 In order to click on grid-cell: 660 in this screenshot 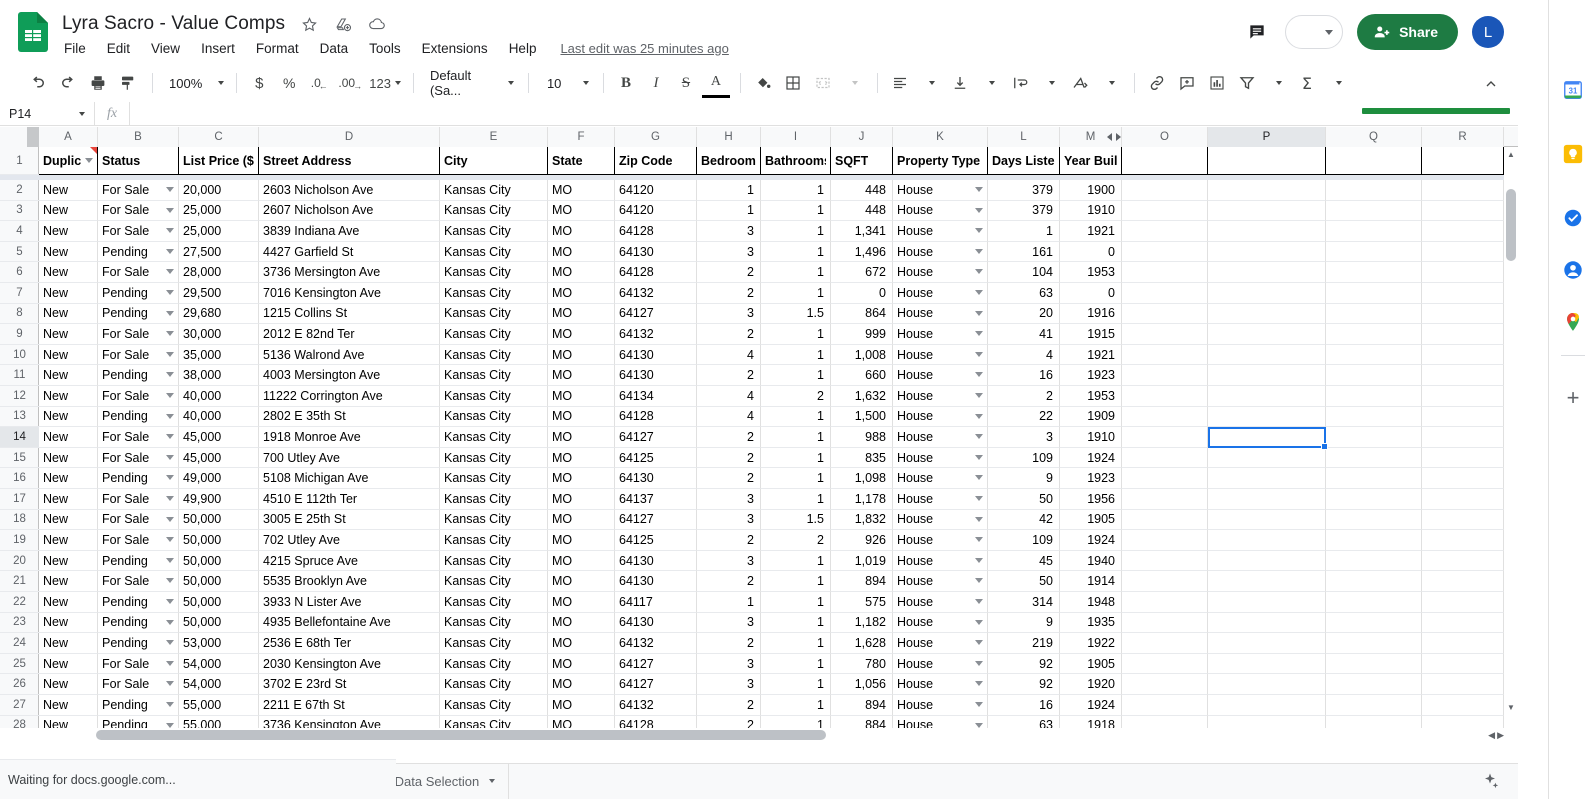, I will do `click(862, 375)`.